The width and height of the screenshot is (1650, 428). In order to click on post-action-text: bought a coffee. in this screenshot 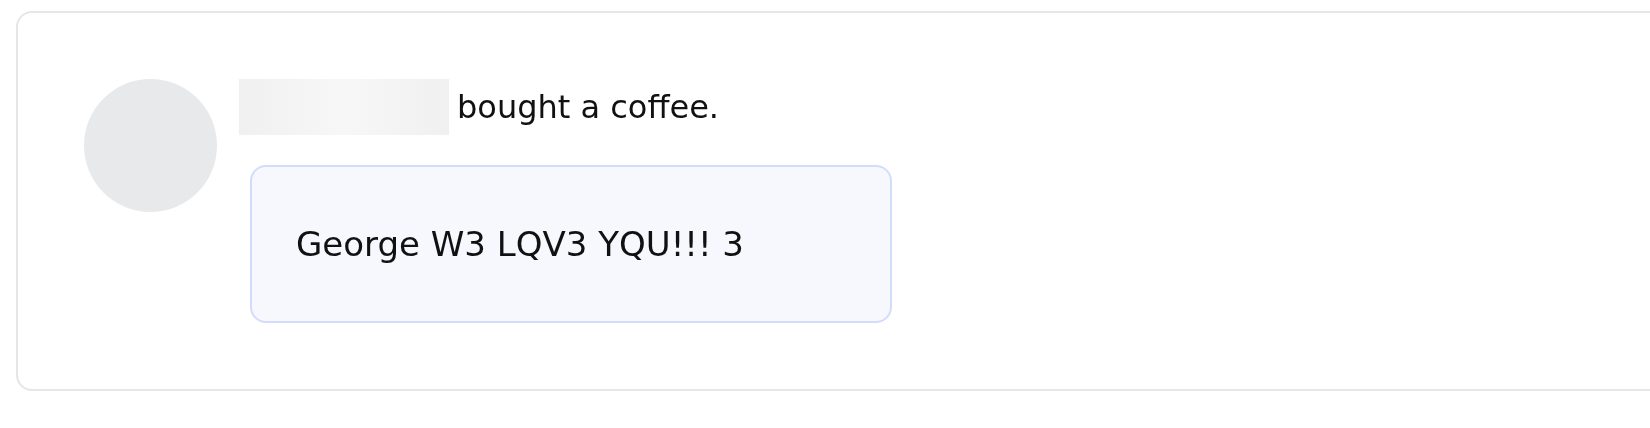, I will do `click(588, 107)`.